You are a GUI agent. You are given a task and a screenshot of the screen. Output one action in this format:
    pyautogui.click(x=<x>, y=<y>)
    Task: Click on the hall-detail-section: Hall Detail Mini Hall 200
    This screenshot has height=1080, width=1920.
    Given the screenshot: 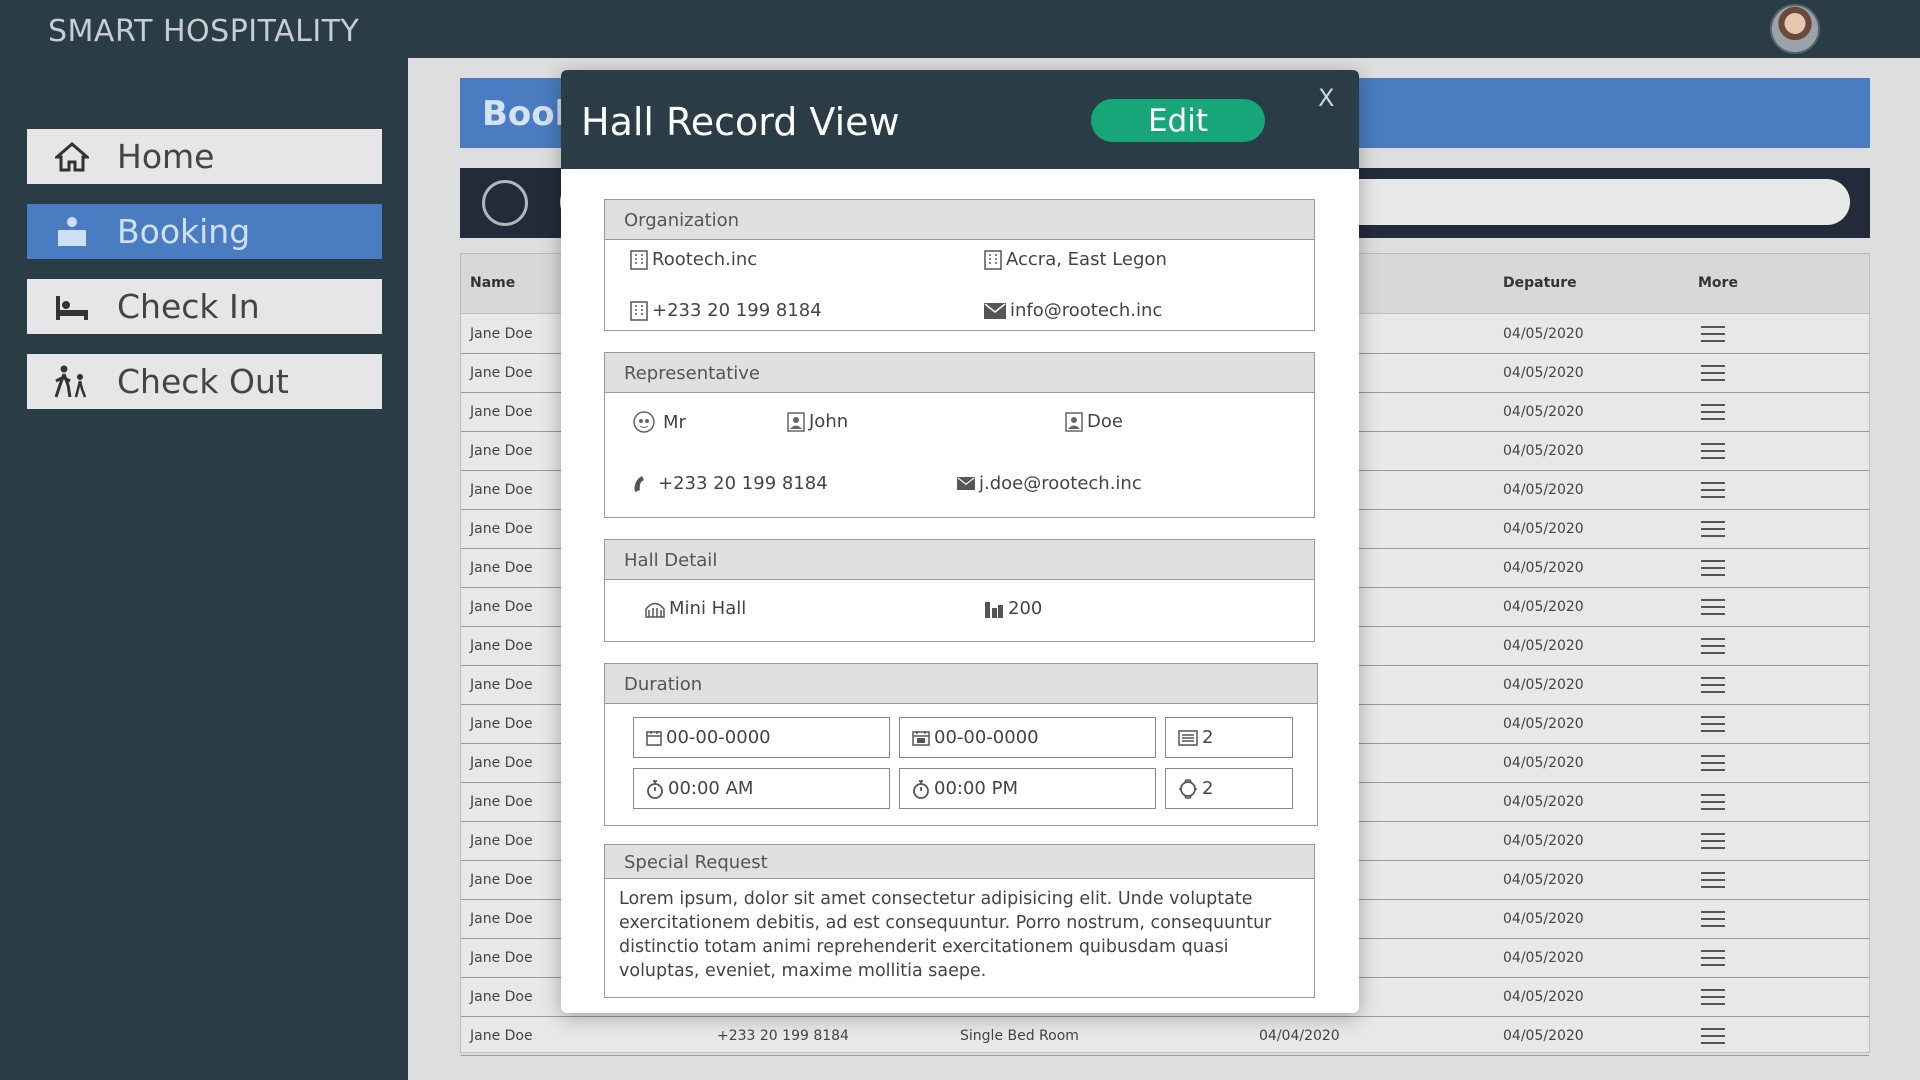 What is the action you would take?
    pyautogui.click(x=959, y=590)
    